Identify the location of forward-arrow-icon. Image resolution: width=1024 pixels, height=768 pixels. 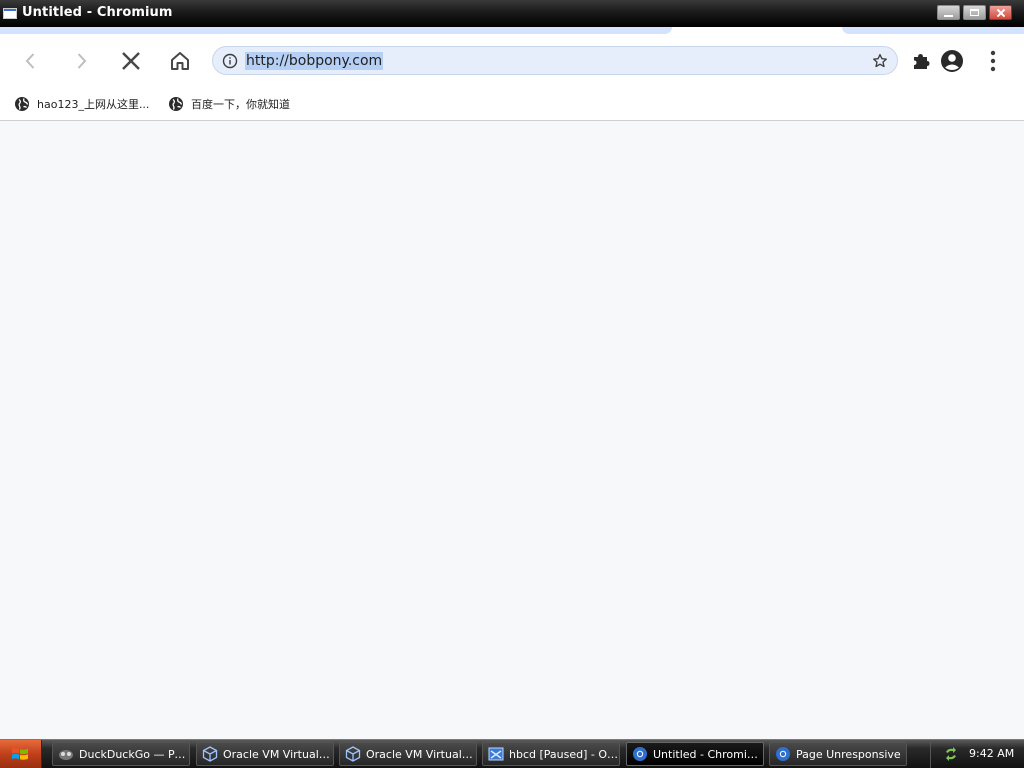
(82, 61).